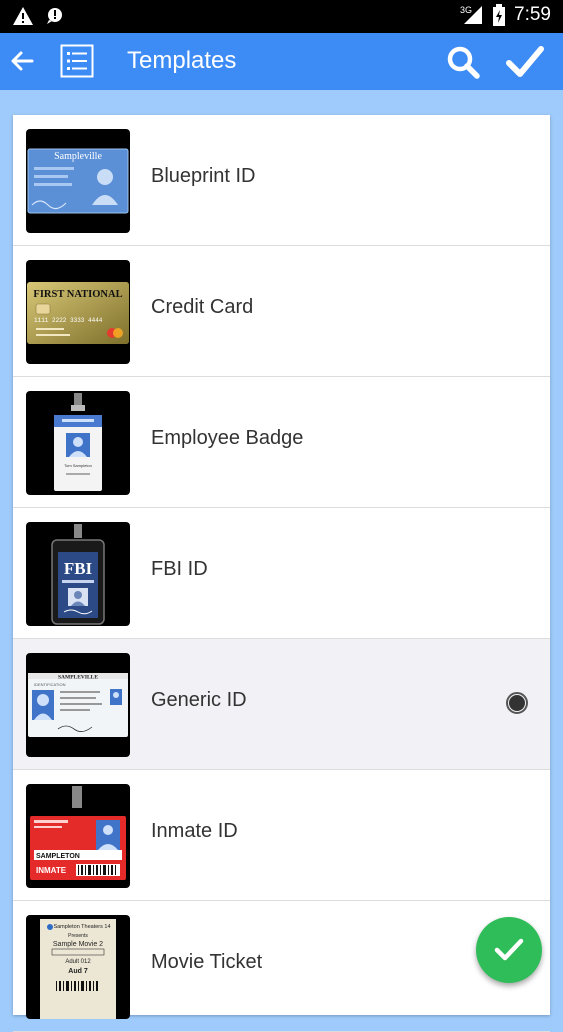  What do you see at coordinates (281, 704) in the screenshot?
I see `template-row-generic-id: SAMPLEVILLE IDENTIFICATION Generic ID` at bounding box center [281, 704].